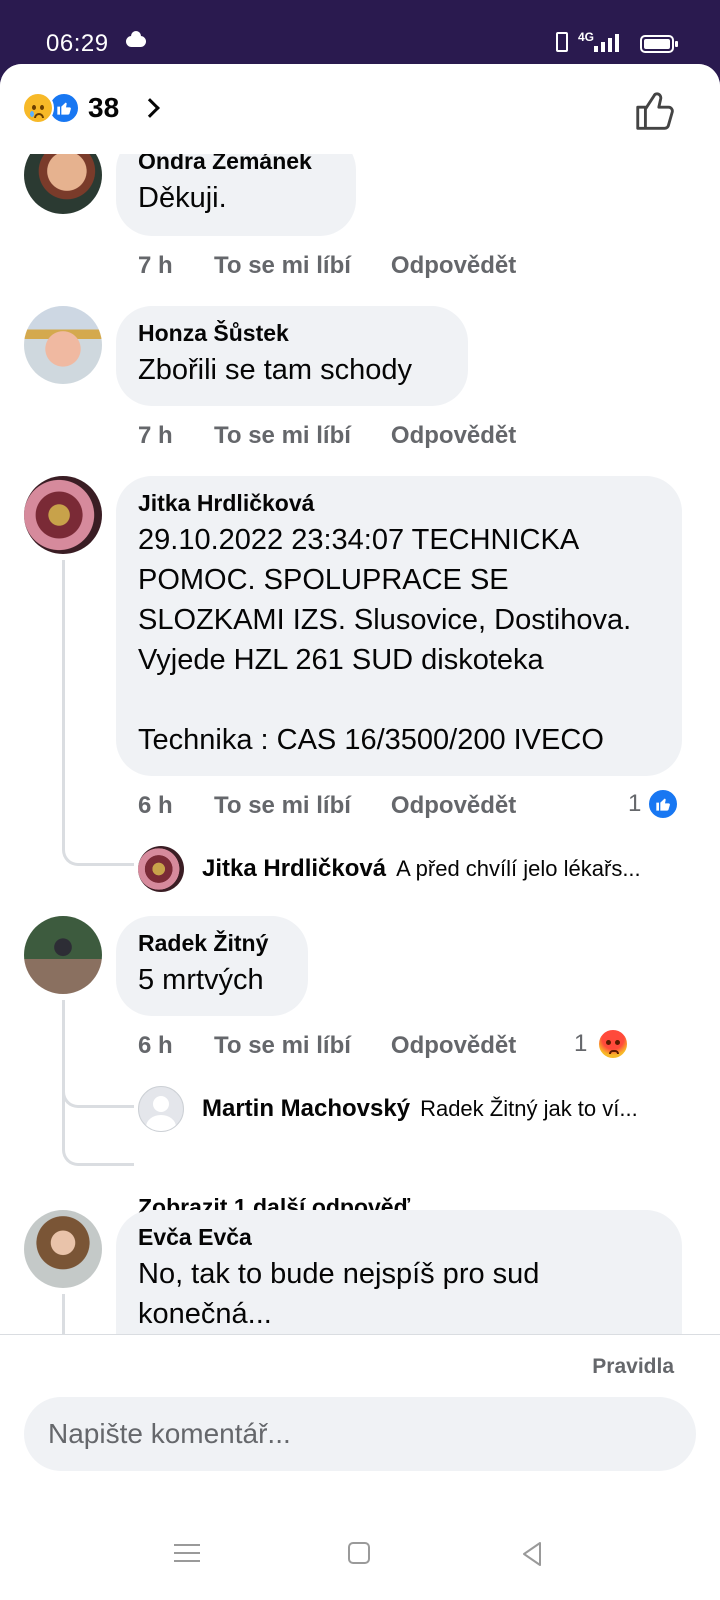  I want to click on comment-bubble: Radek Žitný 5 mrtvých, so click(212, 966).